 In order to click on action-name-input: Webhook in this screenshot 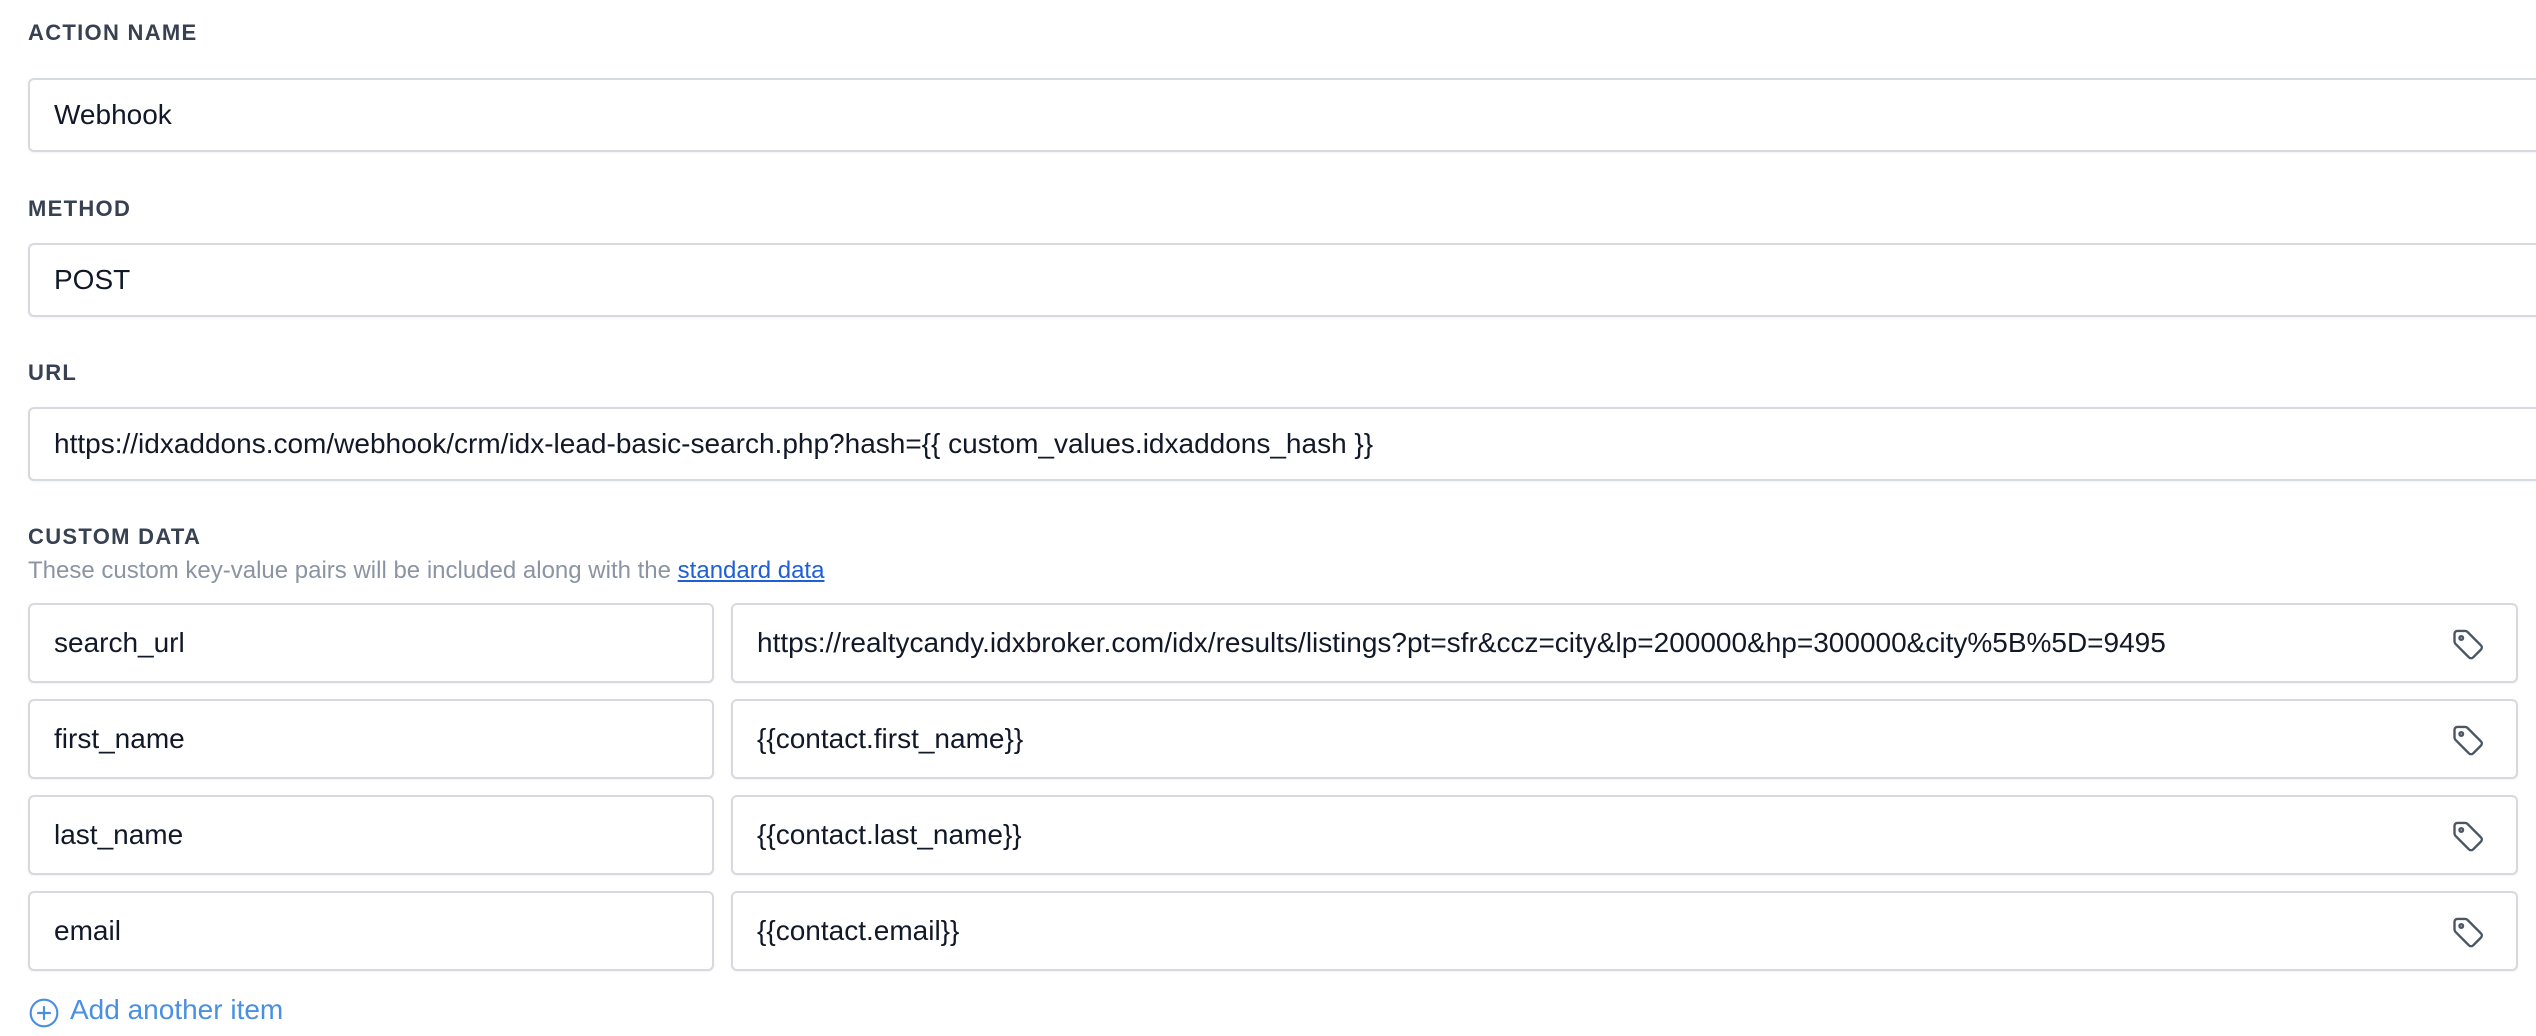, I will do `click(1282, 115)`.